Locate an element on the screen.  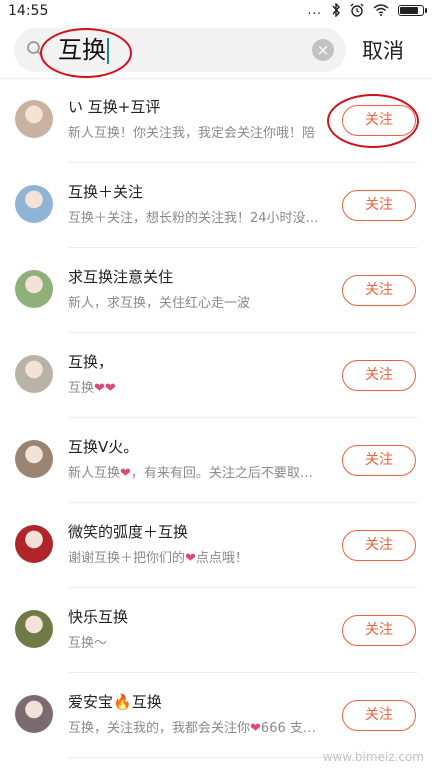
list-item: 互换V火。 新人互换❤，有来有回。关注之后不要取… 关注 is located at coordinates (216, 460).